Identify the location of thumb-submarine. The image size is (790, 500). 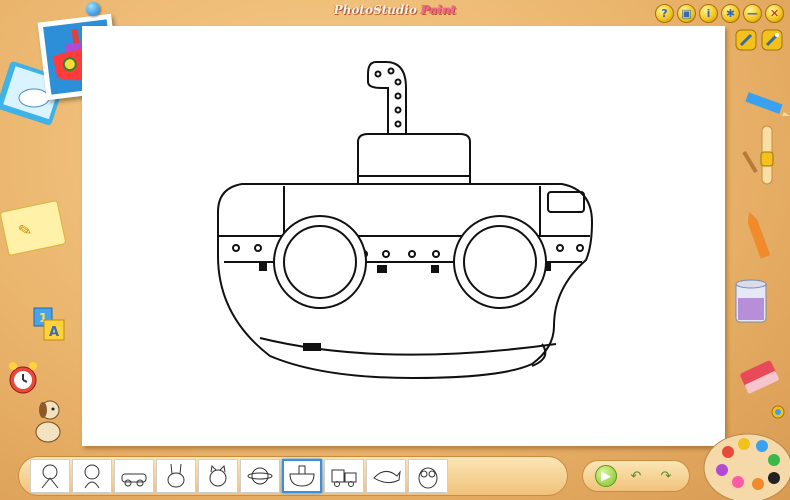
(302, 476).